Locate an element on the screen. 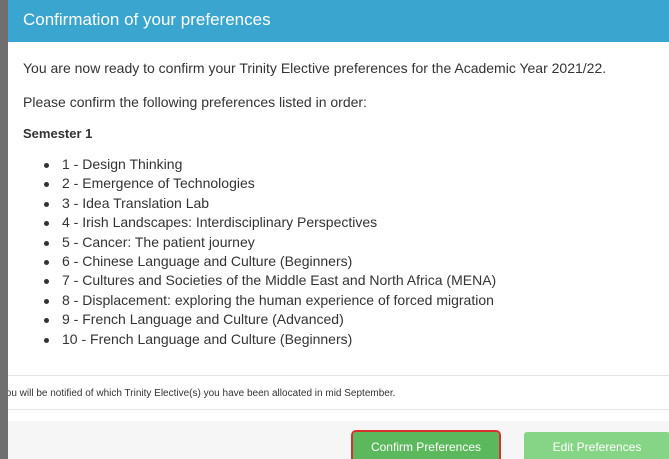 The image size is (669, 459). list-item: 3 - Idea Translation Lab is located at coordinates (270, 204).